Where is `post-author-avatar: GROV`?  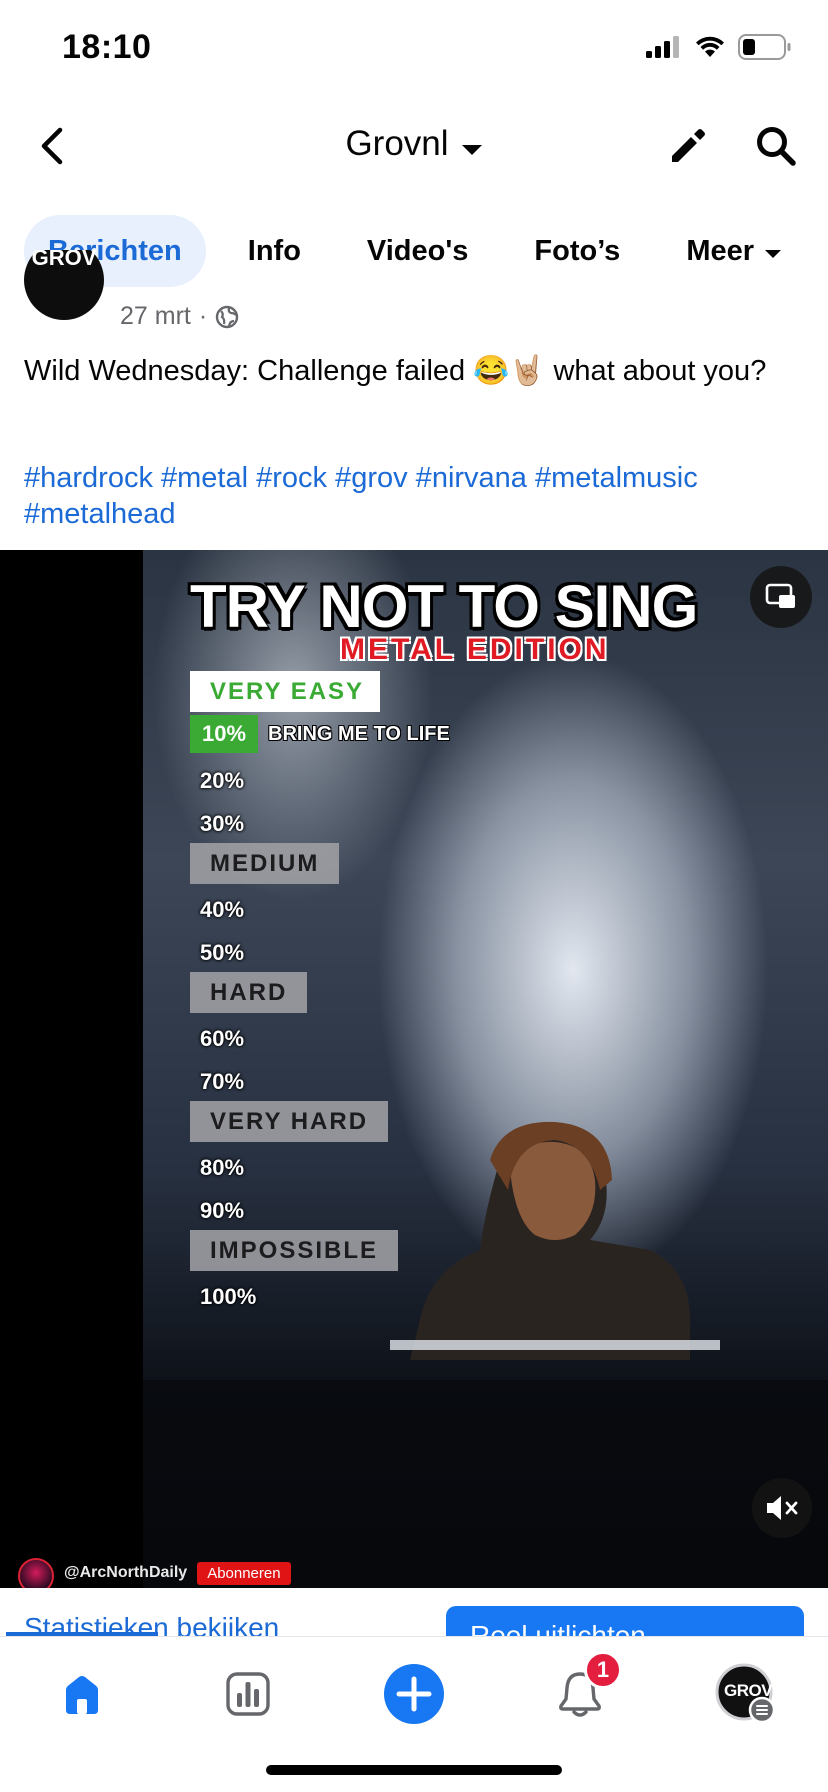
post-author-avatar: GROV is located at coordinates (64, 295).